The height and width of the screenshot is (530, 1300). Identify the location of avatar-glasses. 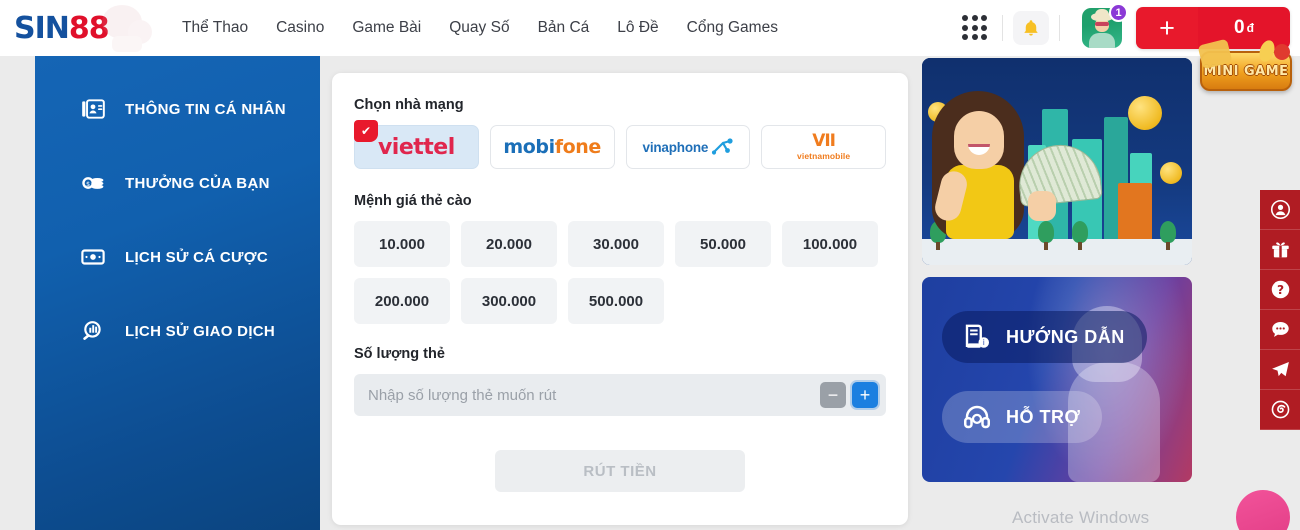
(1102, 24).